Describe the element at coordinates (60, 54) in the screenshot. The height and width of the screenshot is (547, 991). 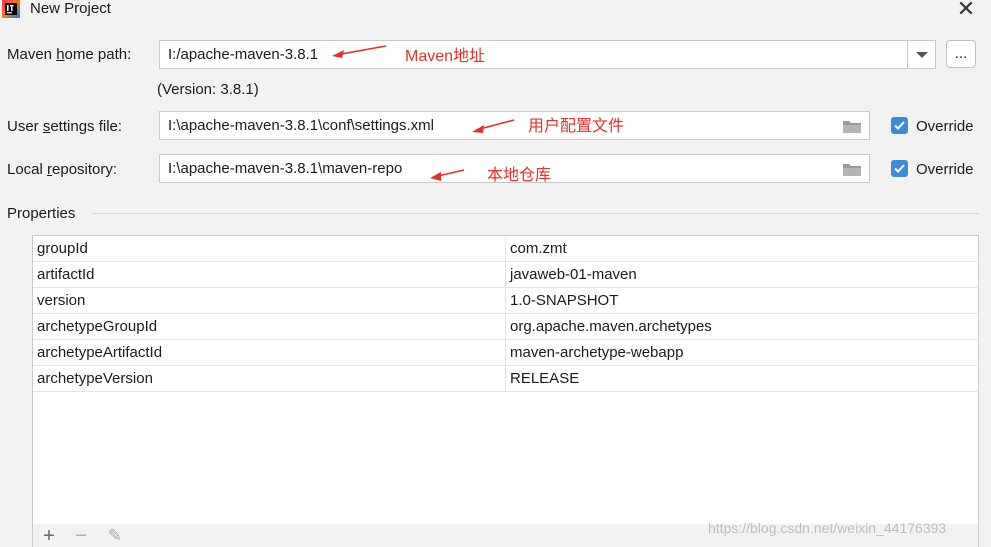
I see `maven-home-label-mnemonic: h` at that location.